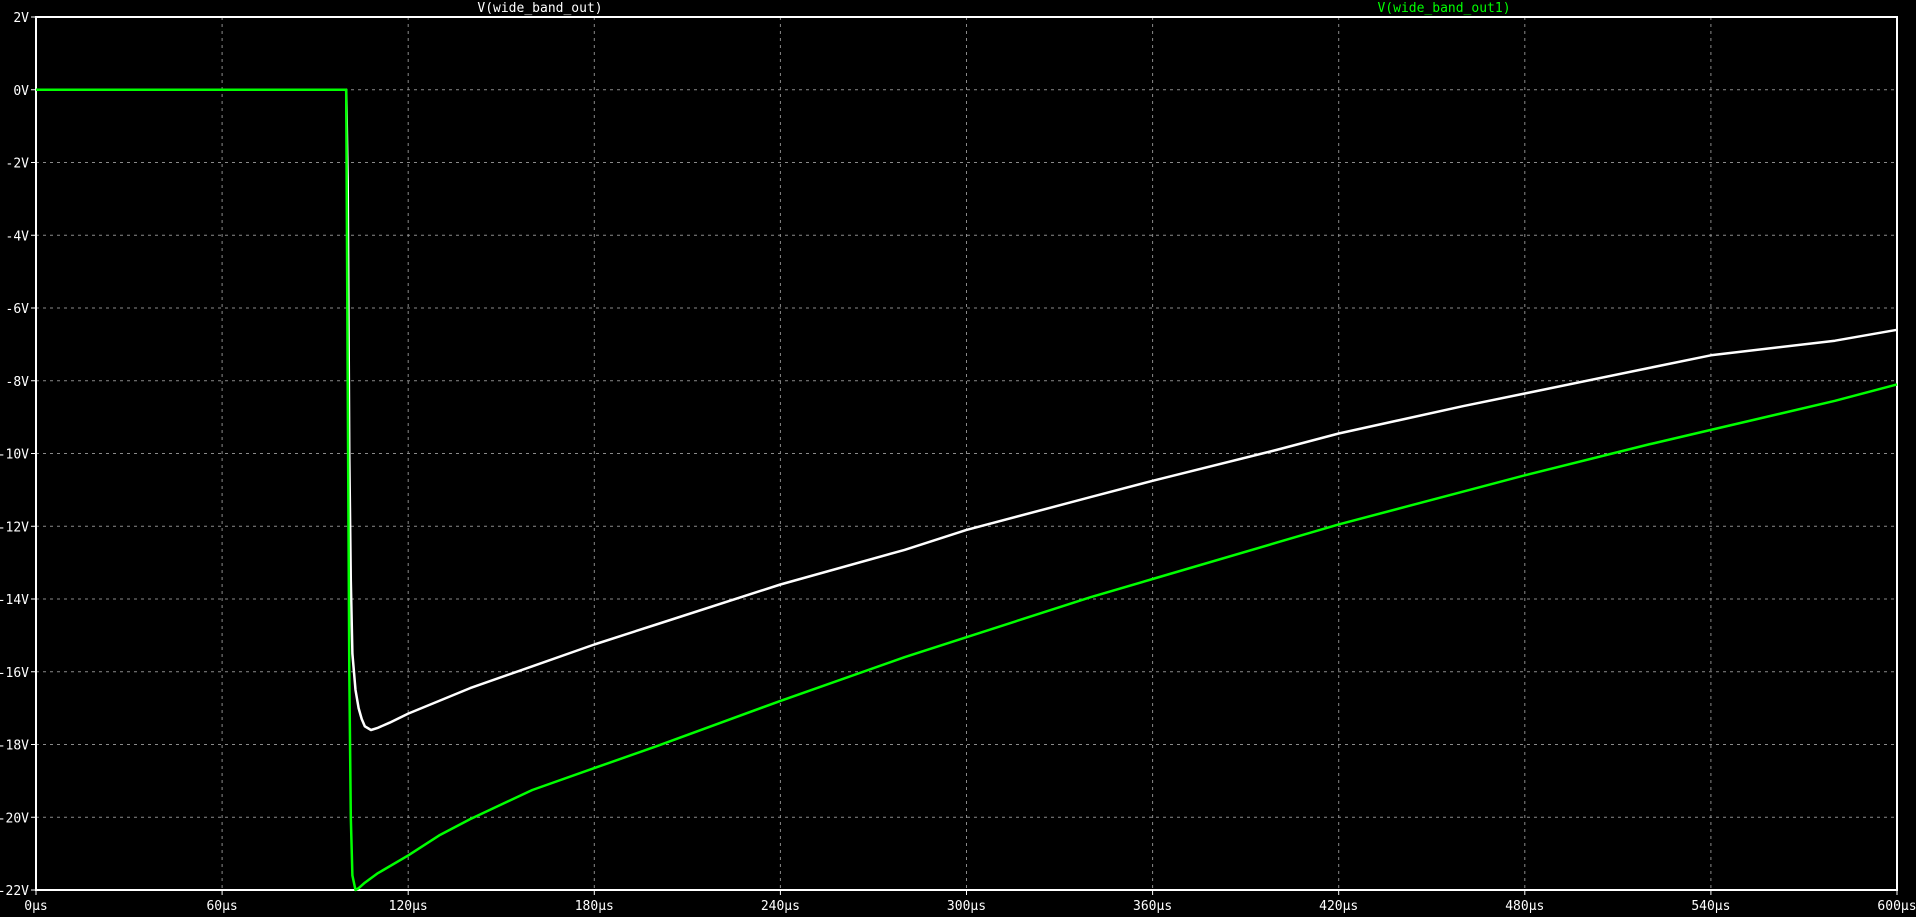 The image size is (1916, 917). Describe the element at coordinates (1896, 906) in the screenshot. I see `x-tick-label: 600µs` at that location.